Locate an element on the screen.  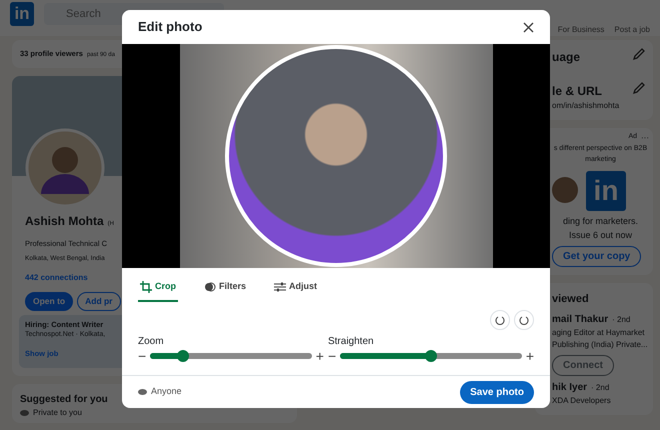
private-note: Private to you is located at coordinates (57, 413).